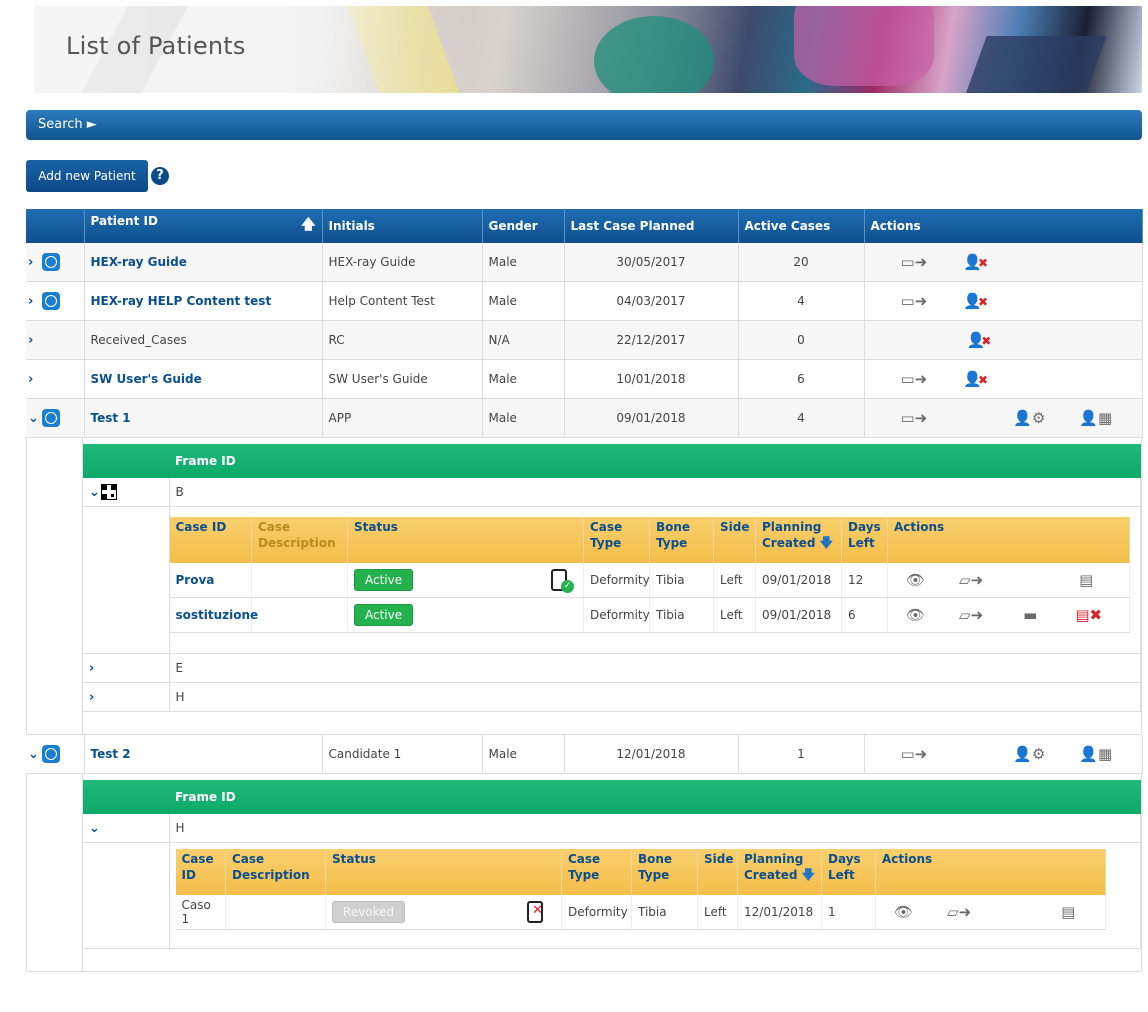  Describe the element at coordinates (655, 492) in the screenshot. I see `frame-id: B` at that location.